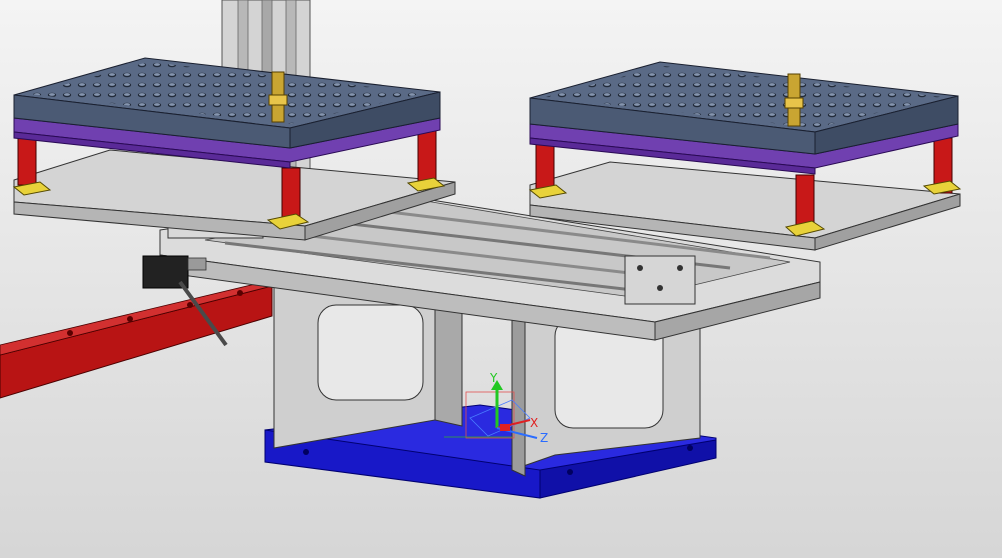 This screenshot has height=558, width=1002. Describe the element at coordinates (493, 378) in the screenshot. I see `y-axis-label: Y` at that location.